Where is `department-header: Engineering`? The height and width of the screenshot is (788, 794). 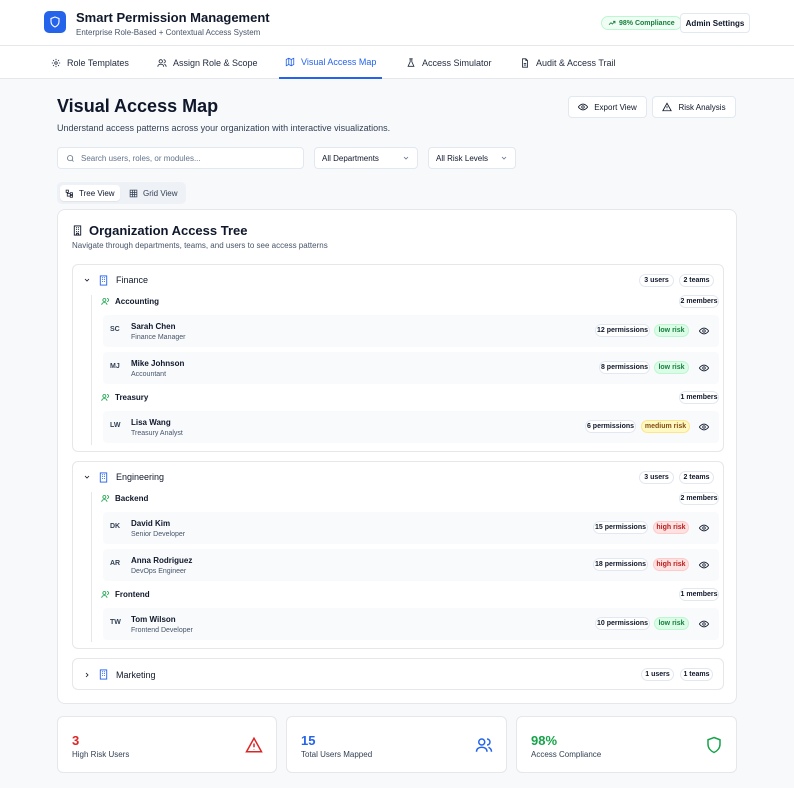
department-header: Engineering is located at coordinates (123, 477).